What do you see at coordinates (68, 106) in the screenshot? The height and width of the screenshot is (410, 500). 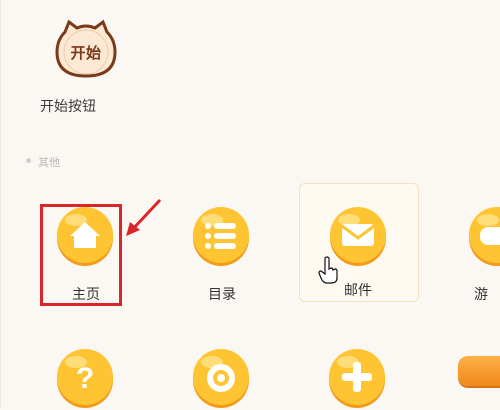 I see `start-button-label: 开始按钮` at bounding box center [68, 106].